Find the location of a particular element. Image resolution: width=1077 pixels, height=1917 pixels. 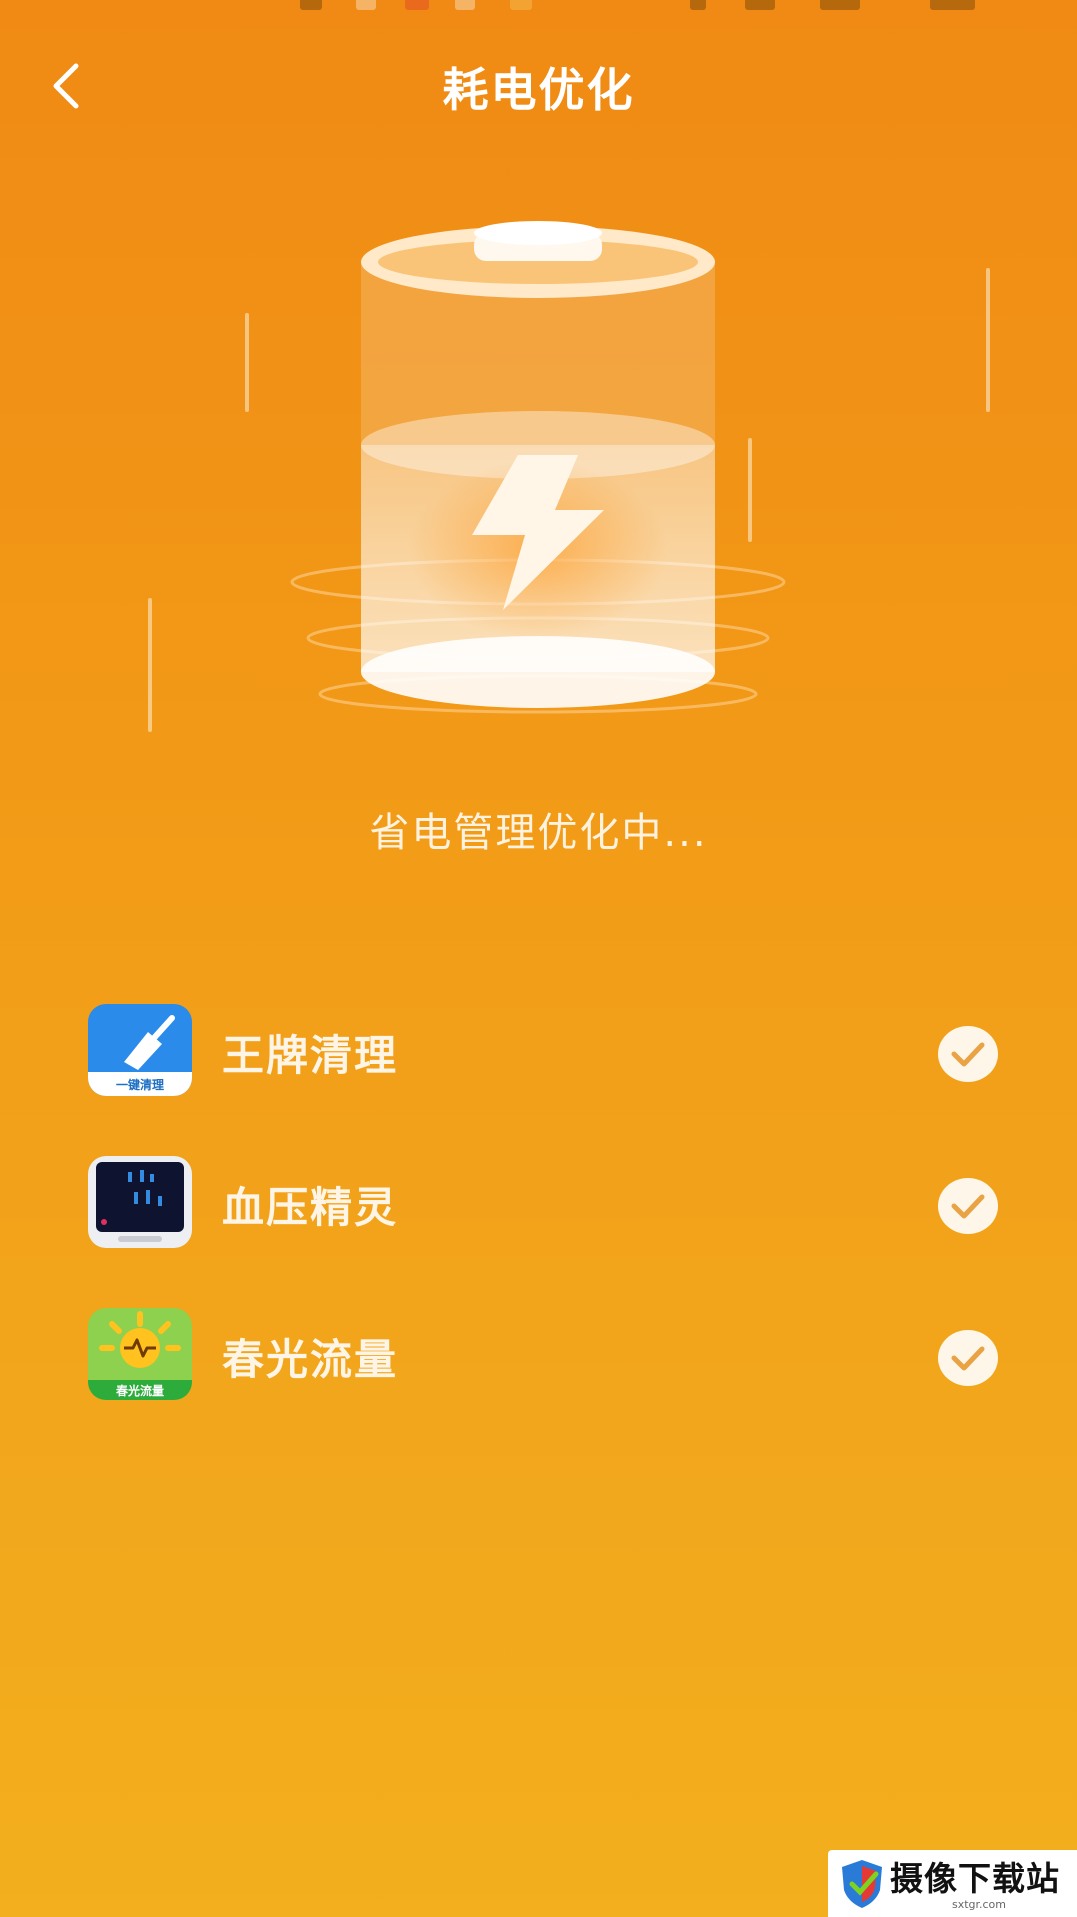

list-item: 血压精灵 is located at coordinates (543, 1228).